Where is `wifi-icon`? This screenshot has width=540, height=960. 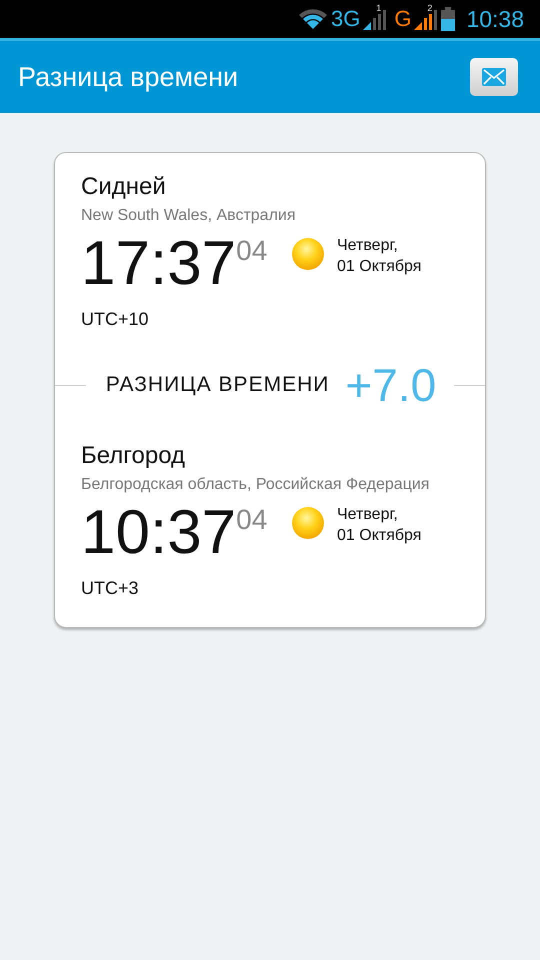 wifi-icon is located at coordinates (313, 19).